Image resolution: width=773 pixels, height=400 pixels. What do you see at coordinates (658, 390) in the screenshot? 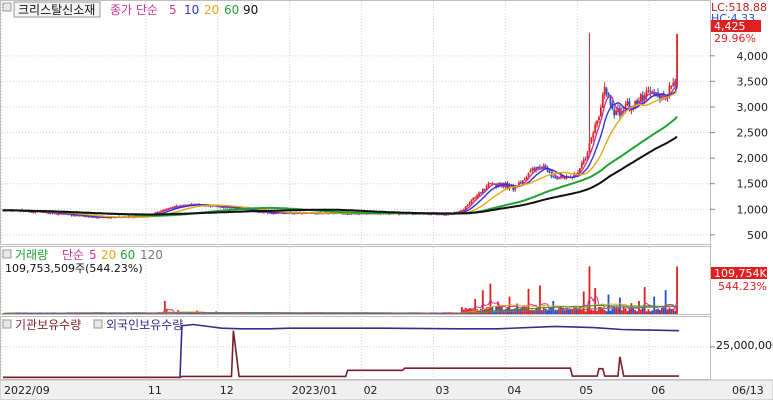
I see `time-tick-label: 06` at bounding box center [658, 390].